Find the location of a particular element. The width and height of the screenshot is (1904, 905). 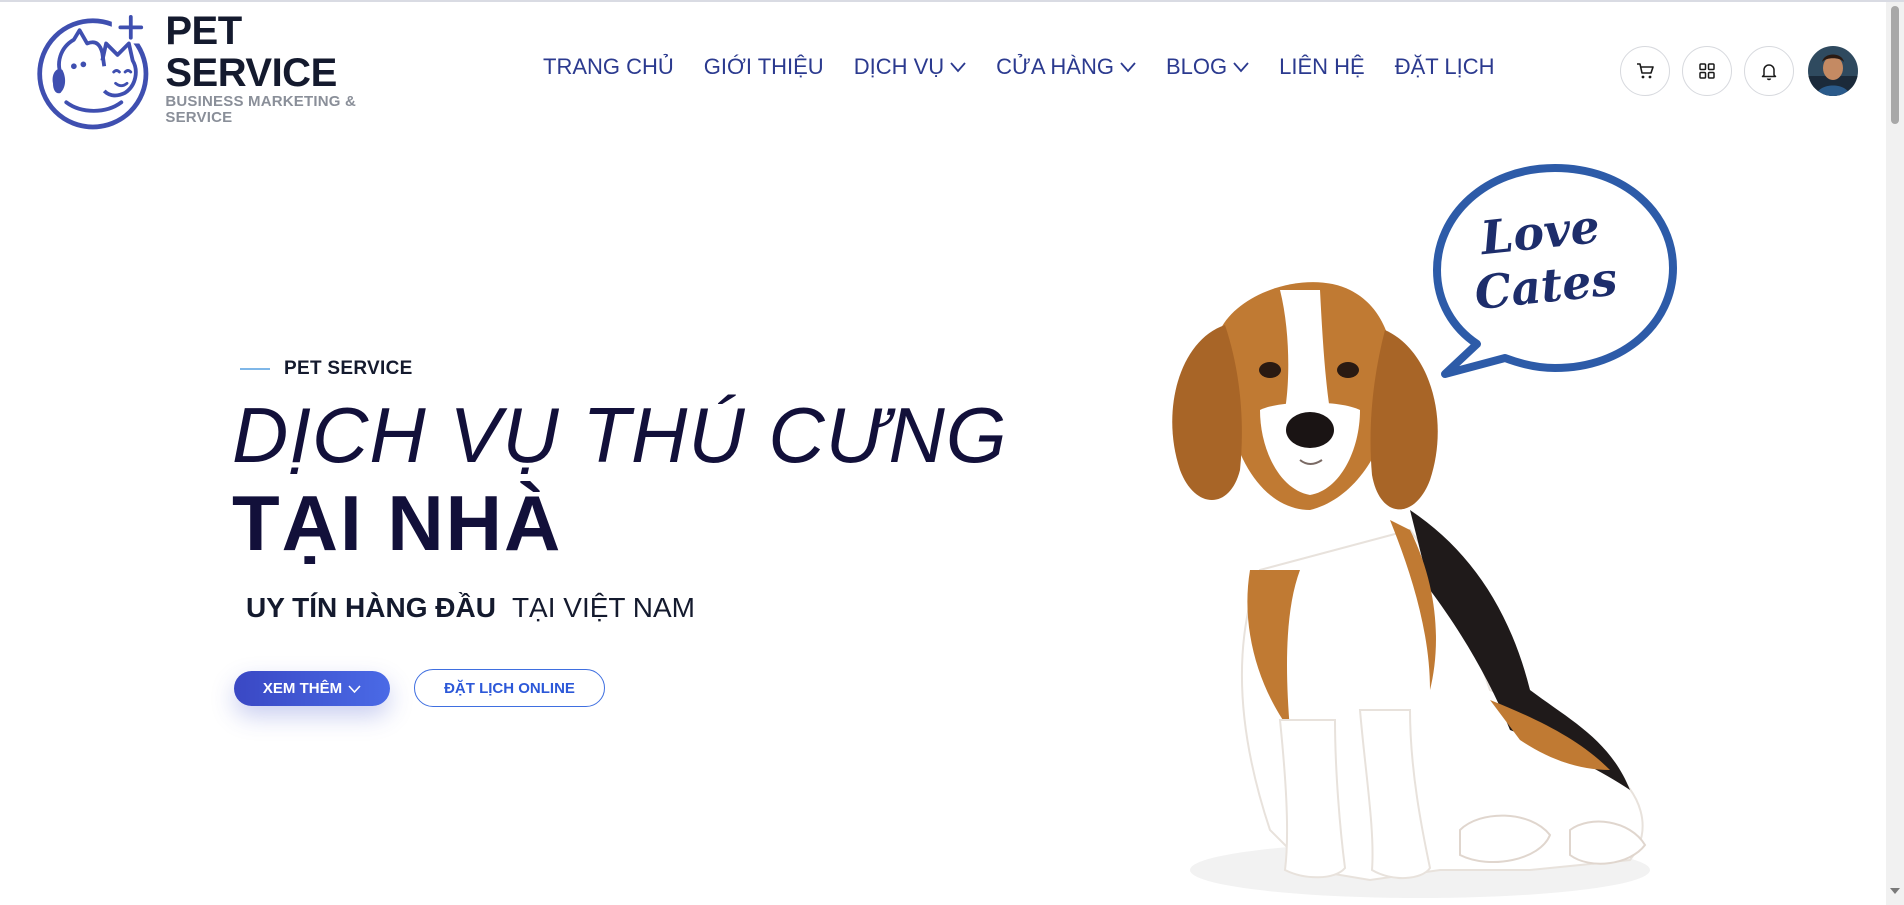

nav-item-blog: BLOG is located at coordinates (1207, 67).